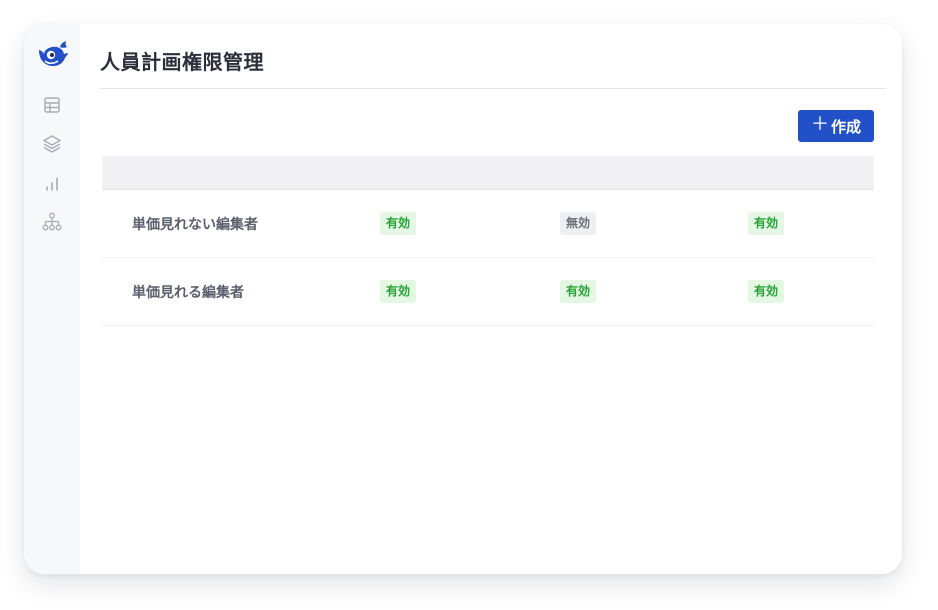  Describe the element at coordinates (52, 144) in the screenshot. I see `layers-icon` at that location.